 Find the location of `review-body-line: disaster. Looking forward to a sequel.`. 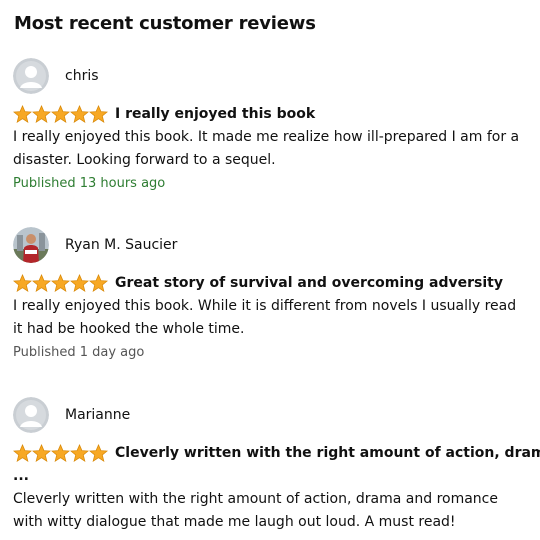

review-body-line: disaster. Looking forward to a sequel. is located at coordinates (144, 160).